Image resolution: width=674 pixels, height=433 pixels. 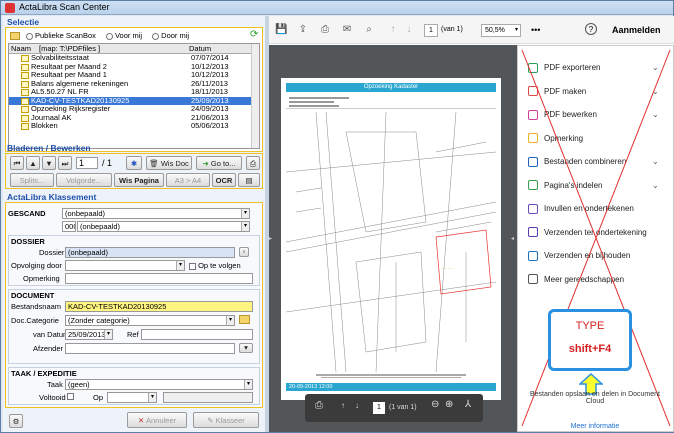 I want to click on ocr-button: OCR, so click(x=224, y=180).